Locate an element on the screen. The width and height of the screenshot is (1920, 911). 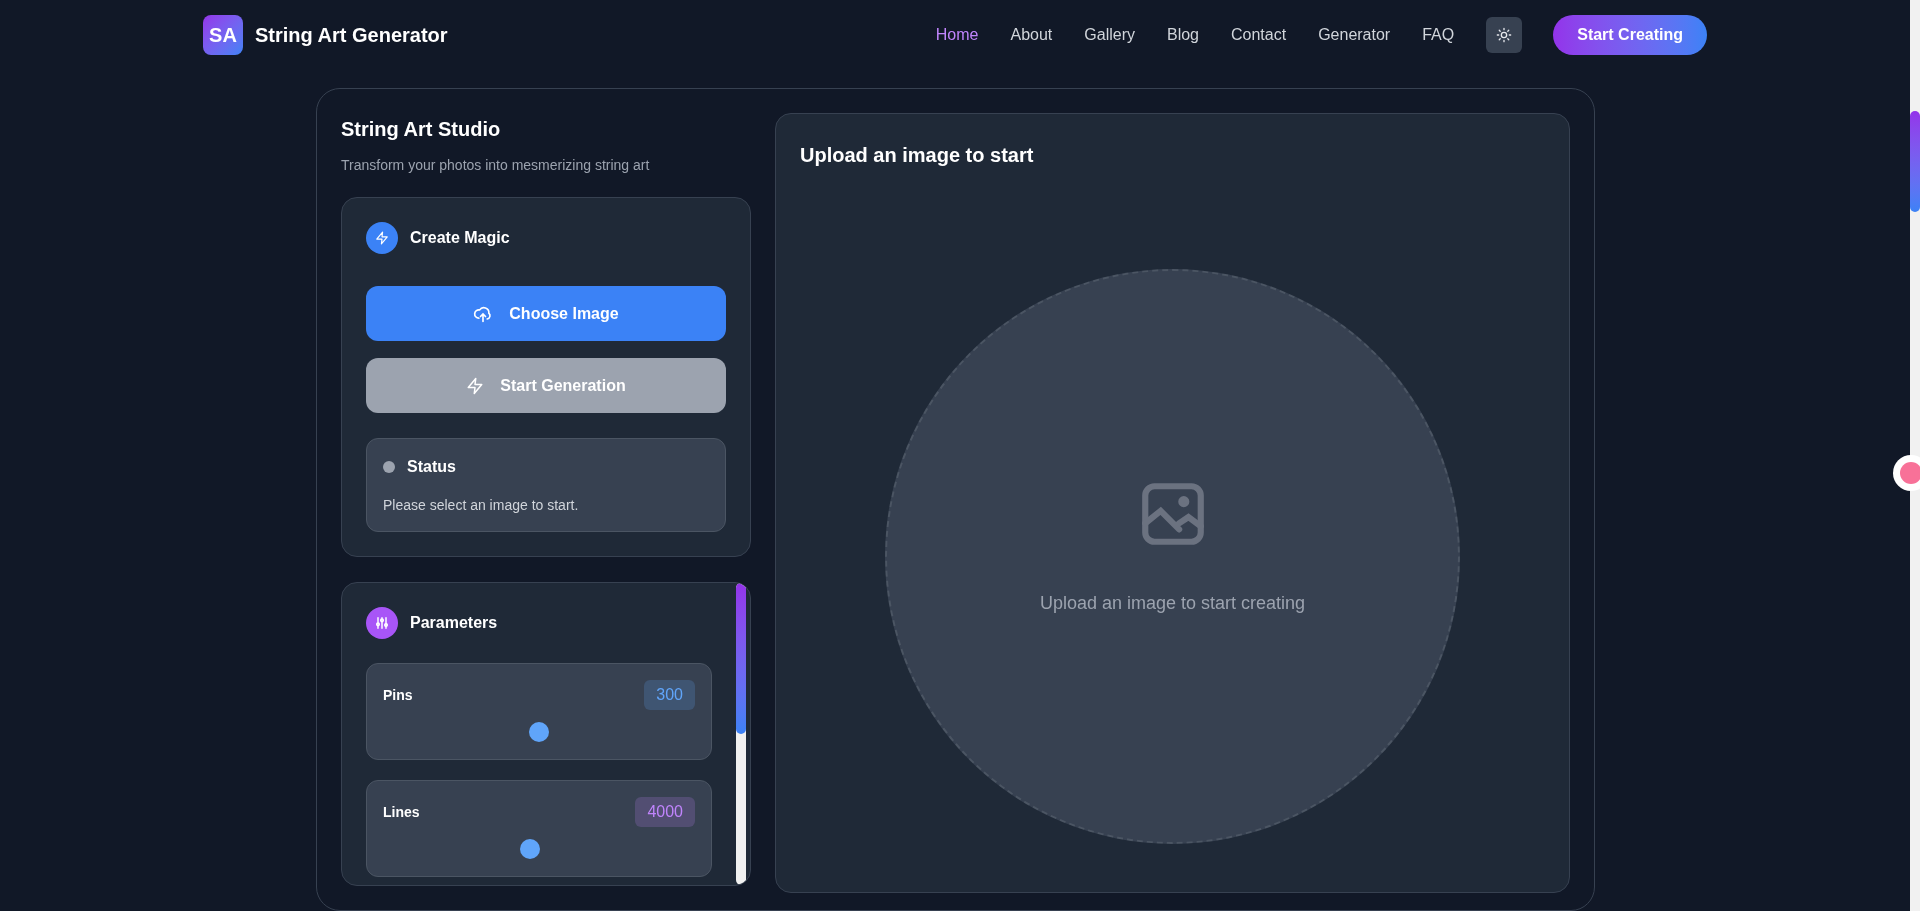
parameter-value: 300 is located at coordinates (669, 695).